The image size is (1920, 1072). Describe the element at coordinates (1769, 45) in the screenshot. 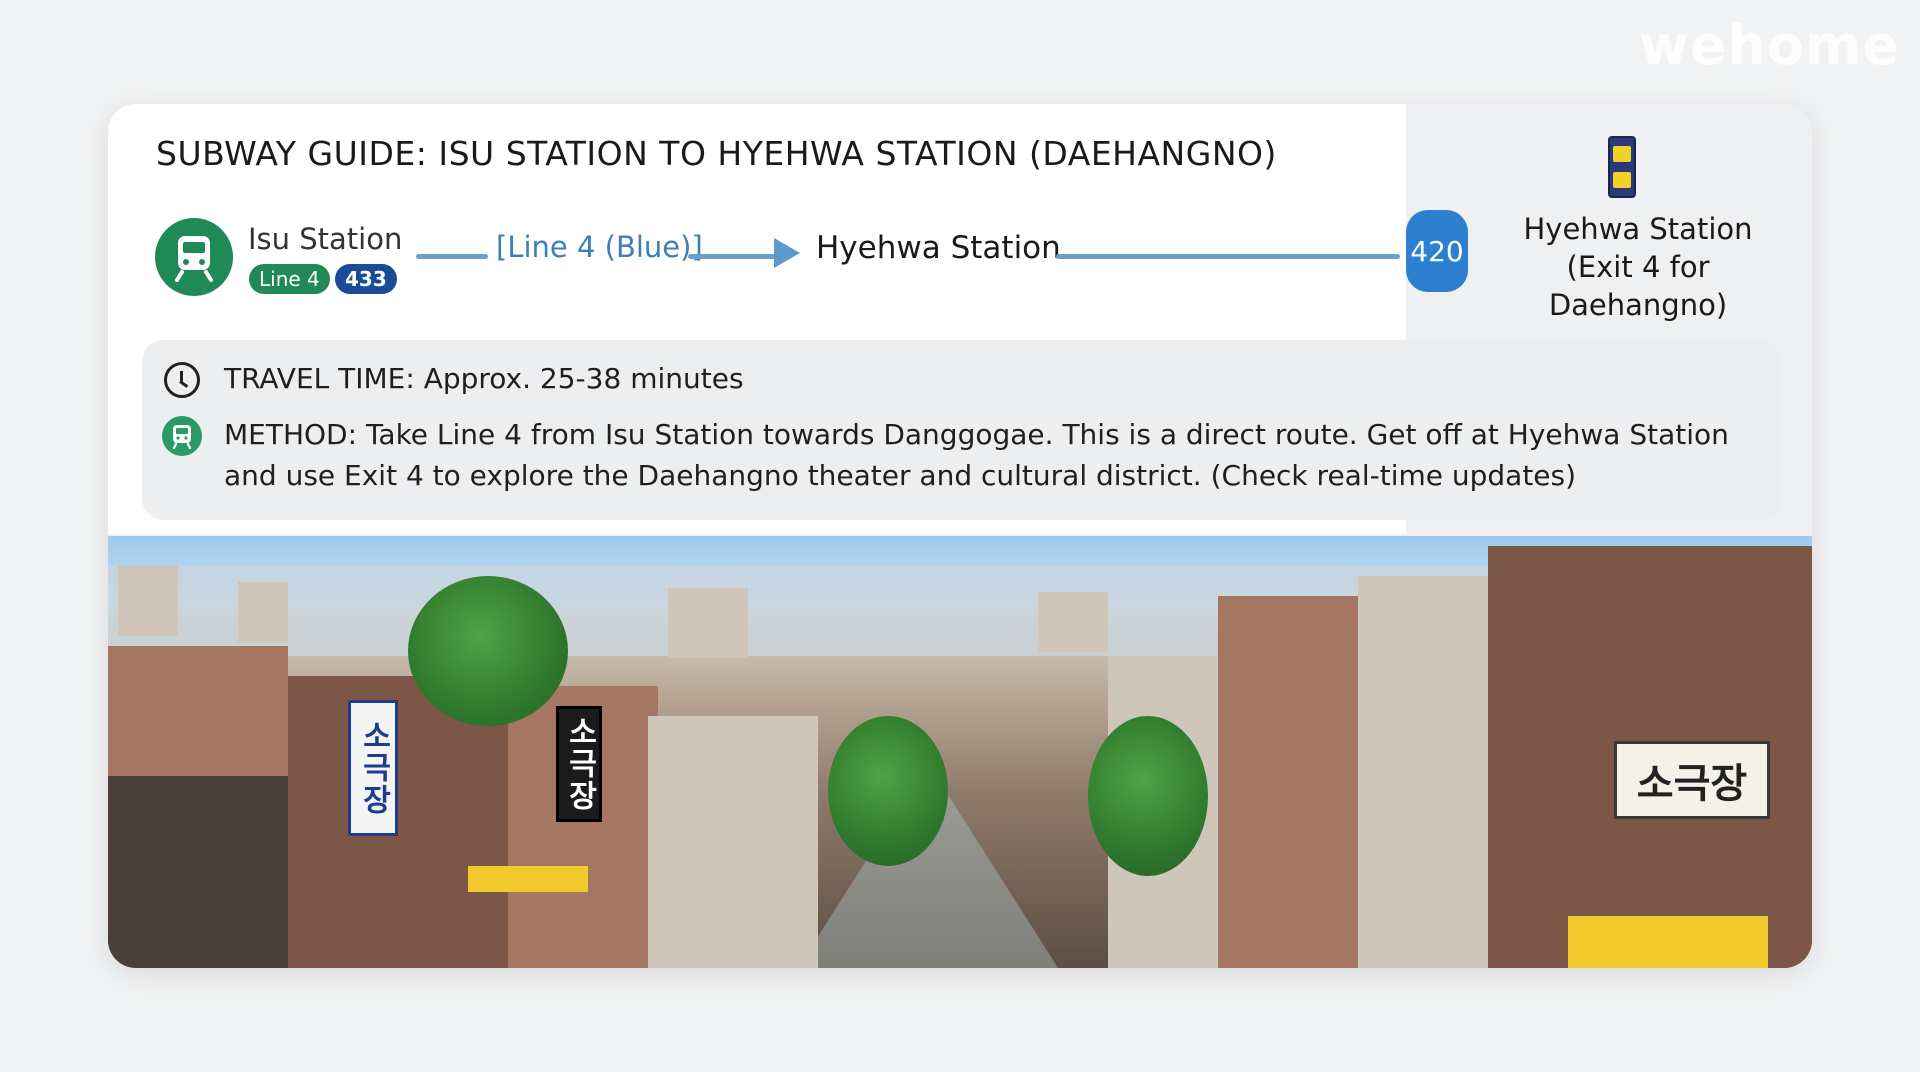

I see `watermark-logo: wehome` at that location.